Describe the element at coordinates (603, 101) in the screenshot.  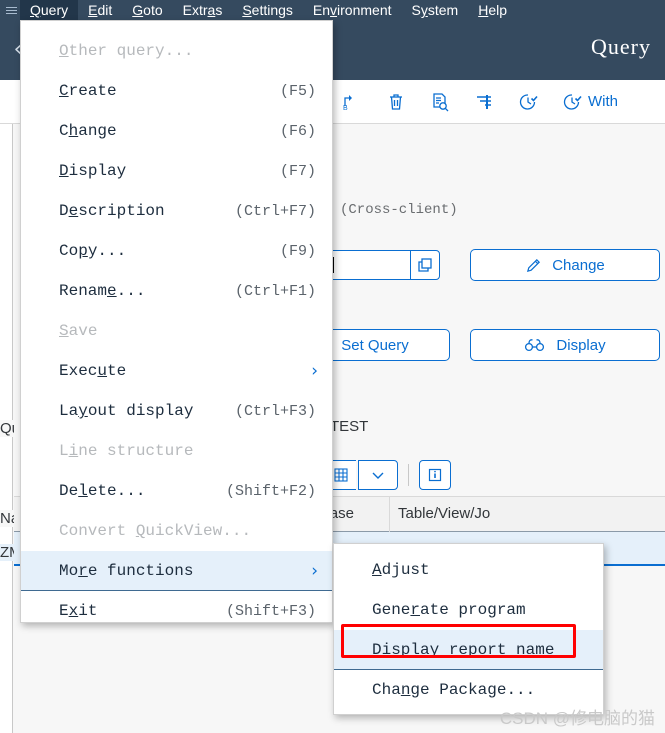
I see `with-label: With` at that location.